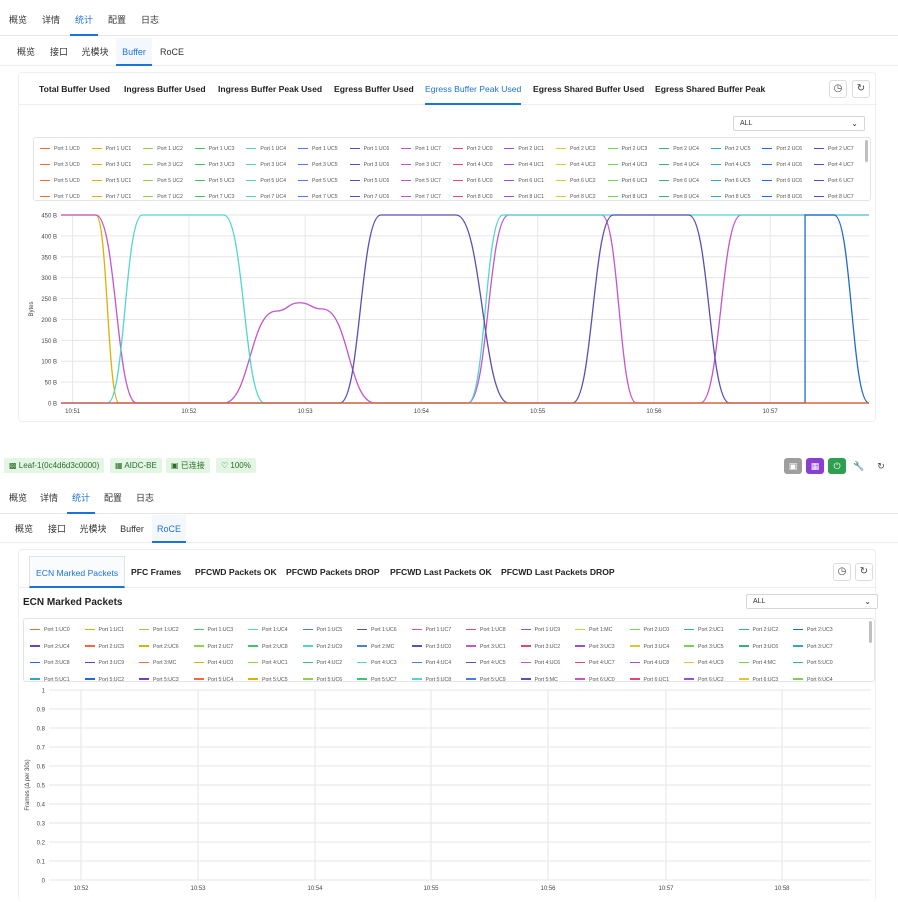  I want to click on legend-item: Port 3 UC1, so click(111, 165).